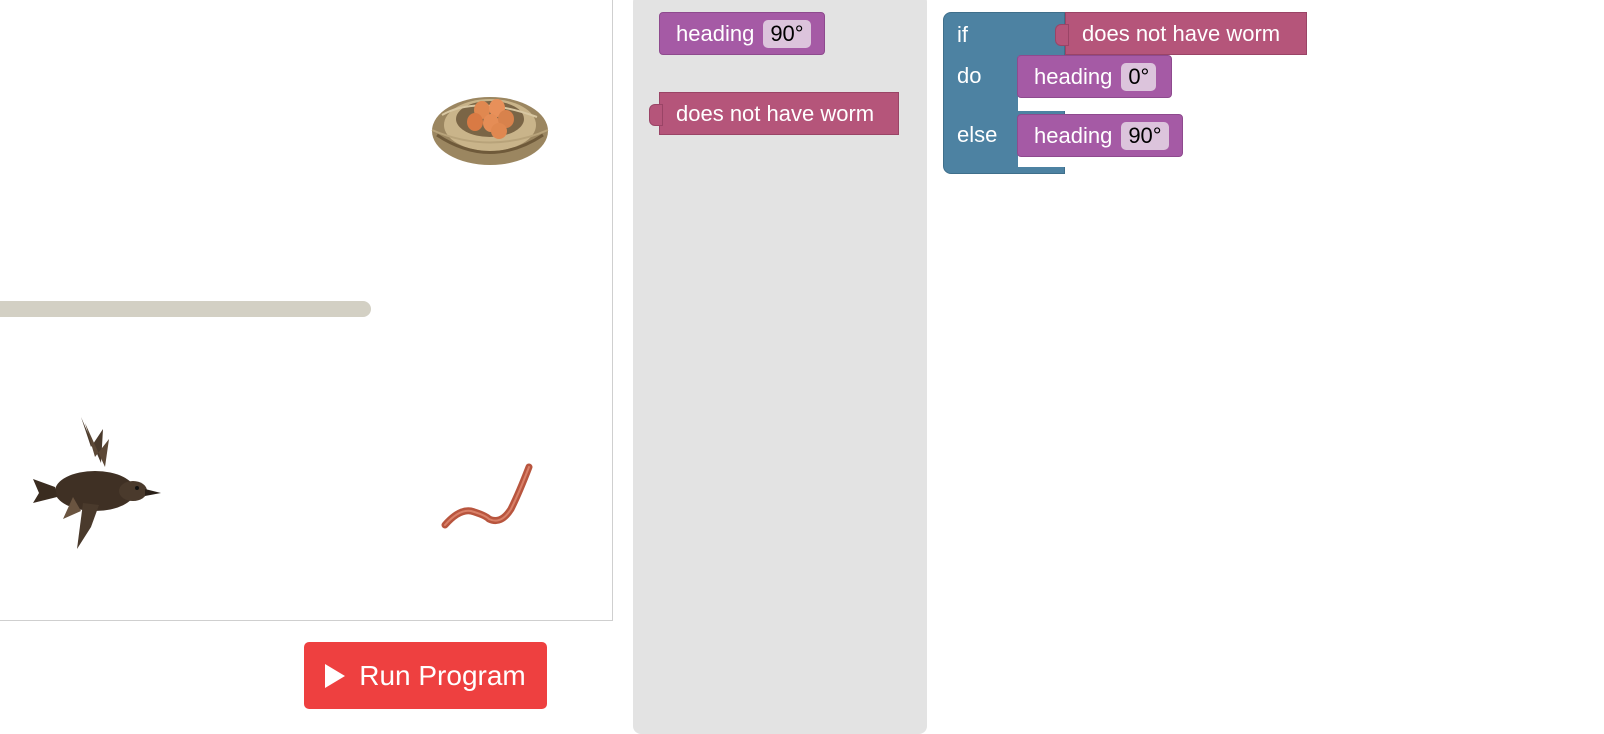  Describe the element at coordinates (185, 309) in the screenshot. I see `wall-obstacle` at that location.